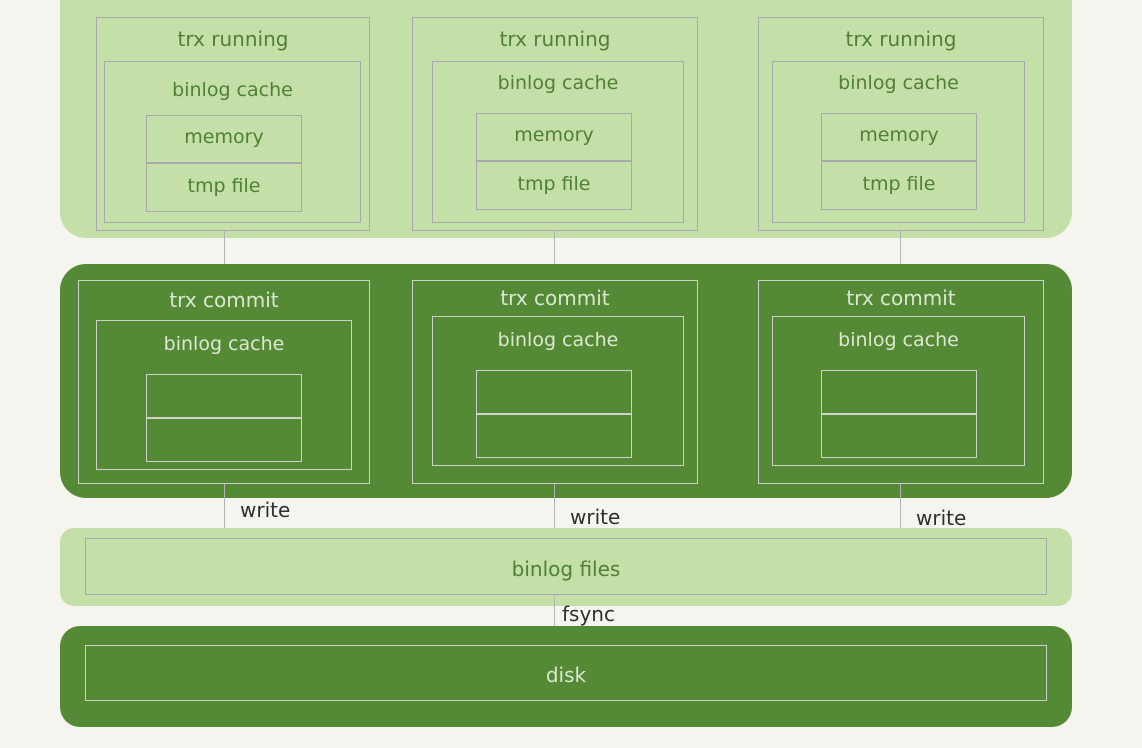 The image size is (1142, 748). Describe the element at coordinates (595, 517) in the screenshot. I see `arrow-label-write-2: write` at that location.